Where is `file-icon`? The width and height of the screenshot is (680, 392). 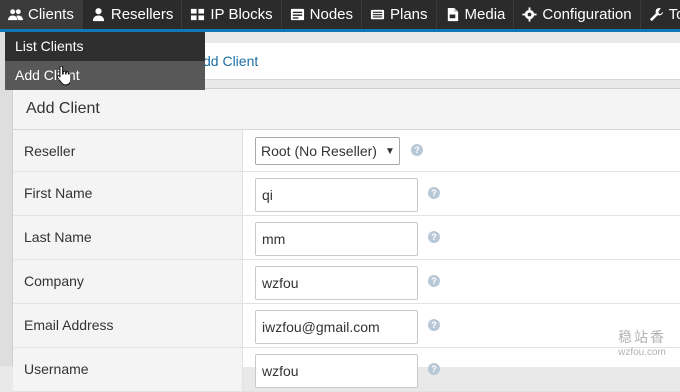 file-icon is located at coordinates (452, 14).